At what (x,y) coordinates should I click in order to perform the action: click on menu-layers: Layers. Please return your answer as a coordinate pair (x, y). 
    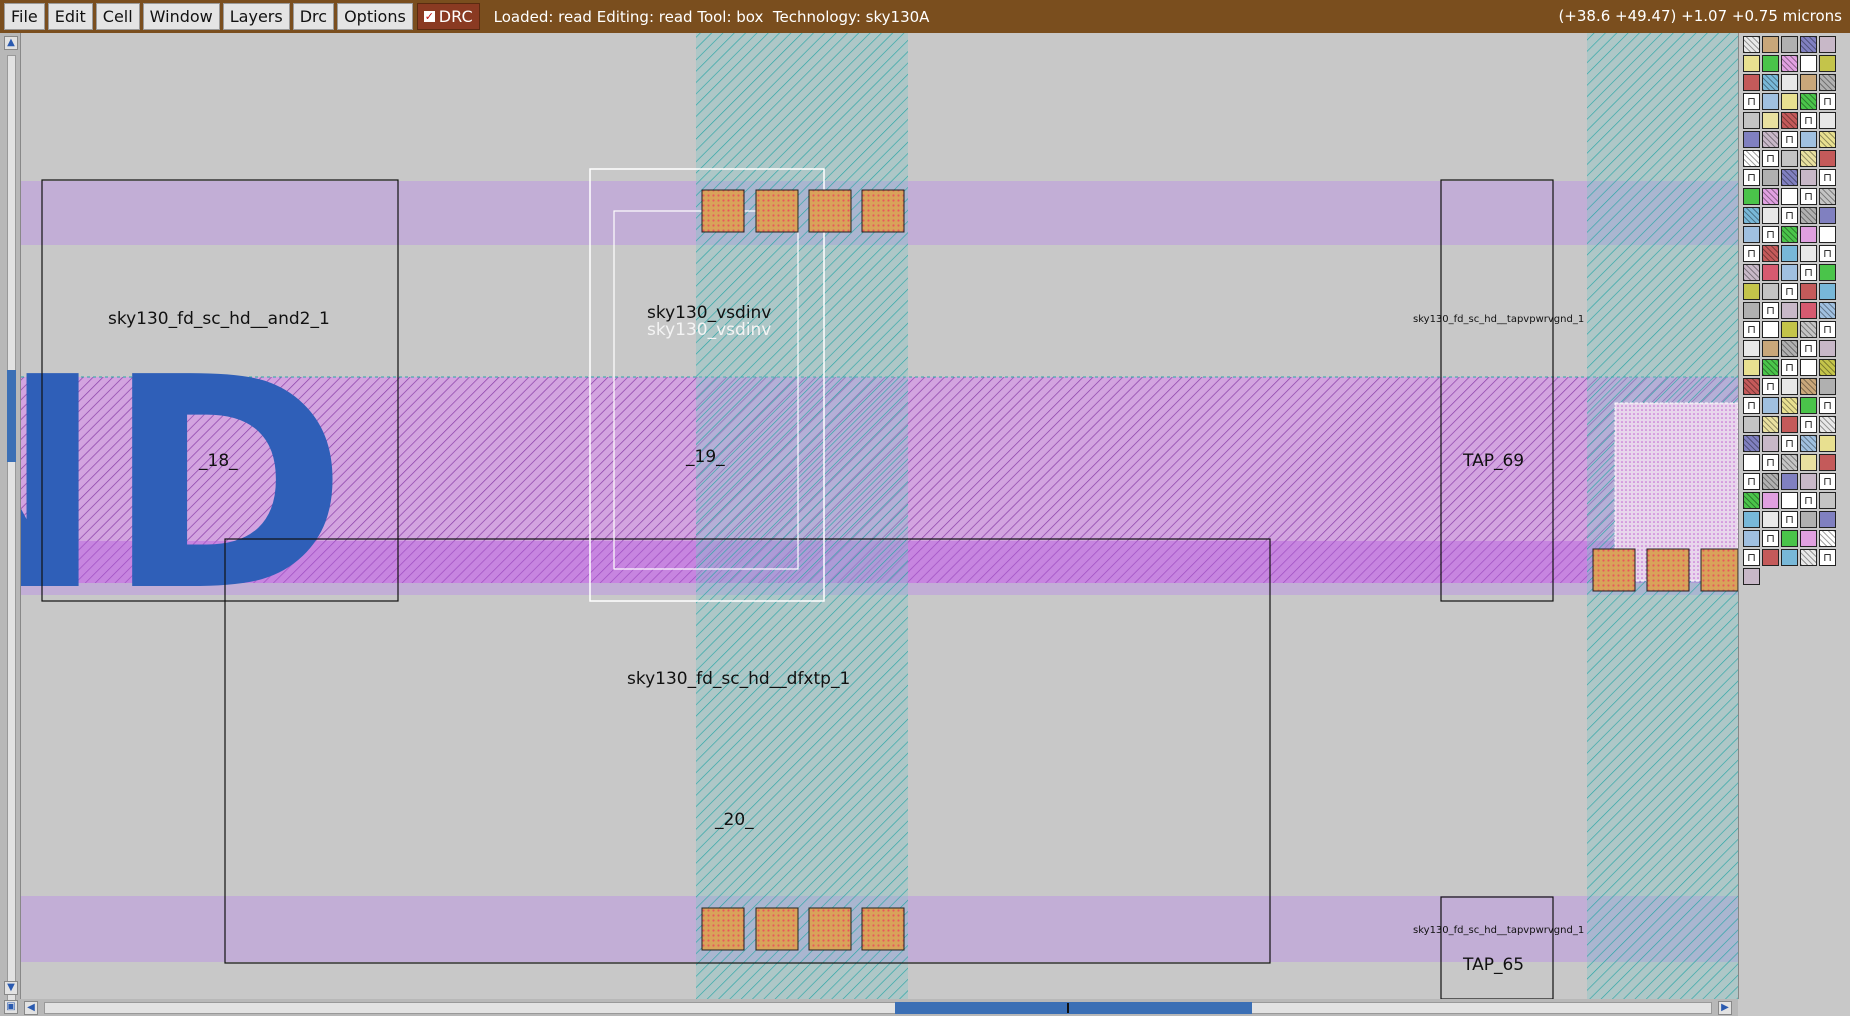
    Looking at the image, I should click on (256, 16).